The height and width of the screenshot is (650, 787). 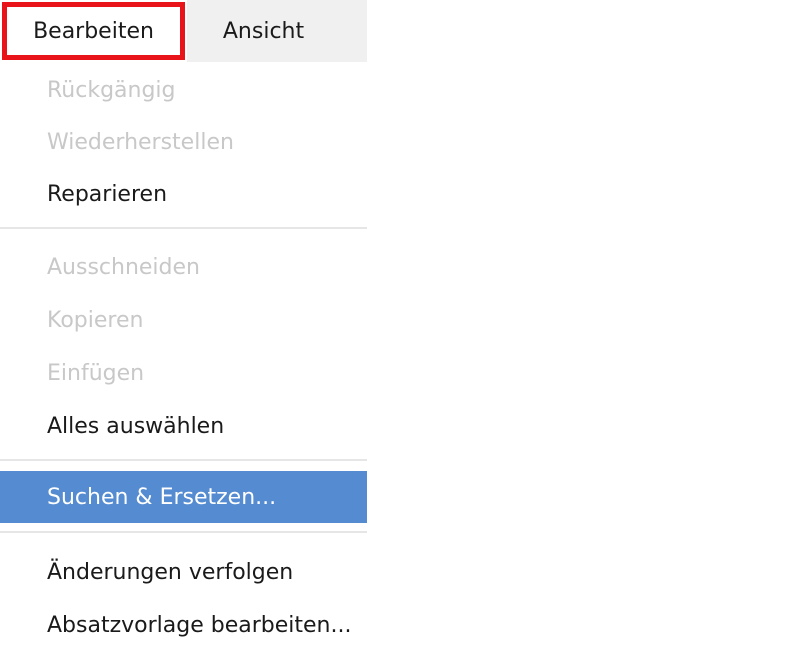 I want to click on menu-item-label: Kopieren, so click(x=95, y=320).